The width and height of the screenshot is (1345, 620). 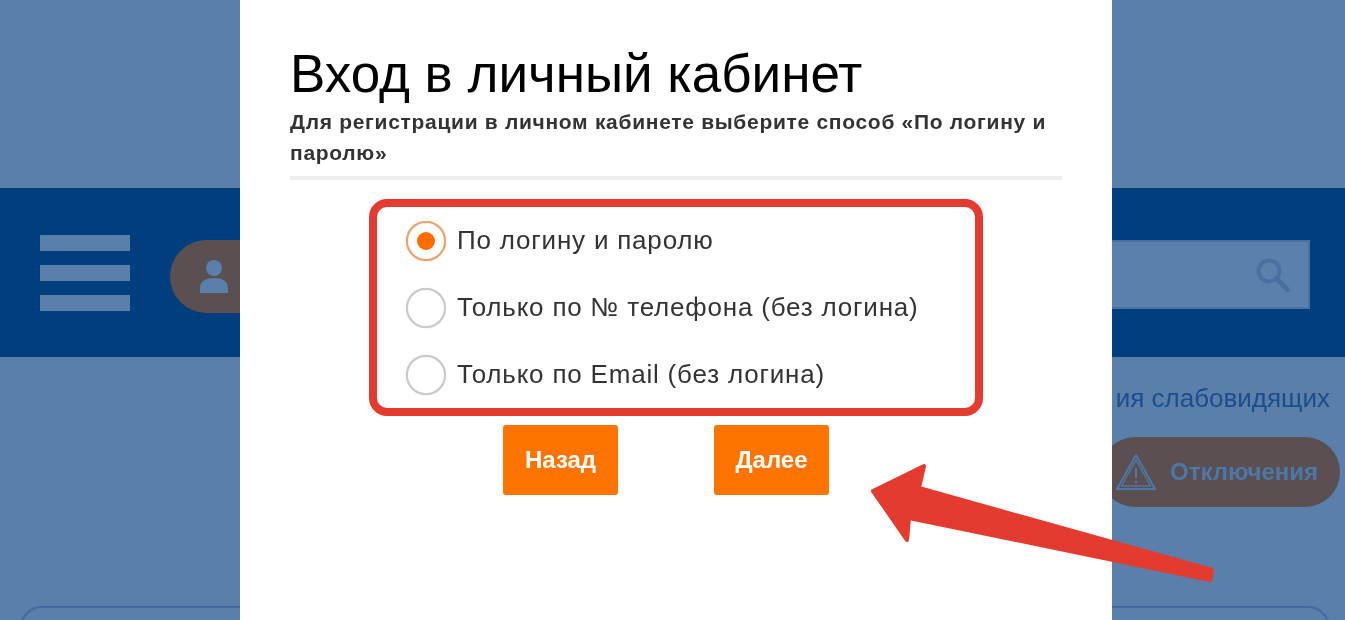 What do you see at coordinates (577, 74) in the screenshot?
I see `dialog-title: Вход в личный кабинет` at bounding box center [577, 74].